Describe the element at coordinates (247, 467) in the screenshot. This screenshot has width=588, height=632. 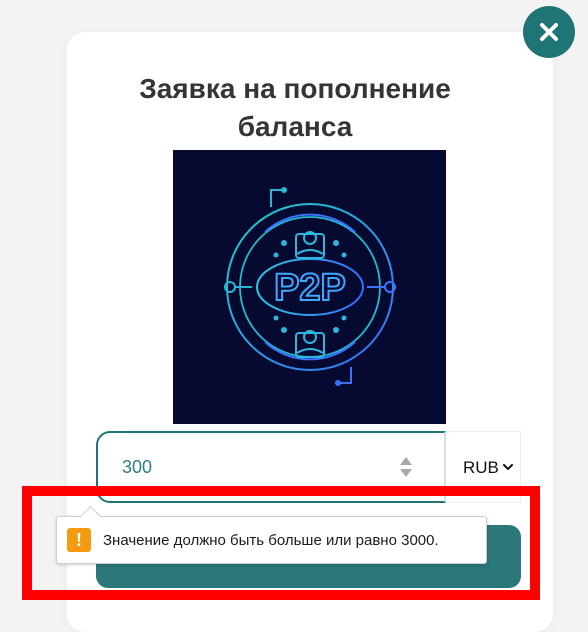
I see `amount-input` at that location.